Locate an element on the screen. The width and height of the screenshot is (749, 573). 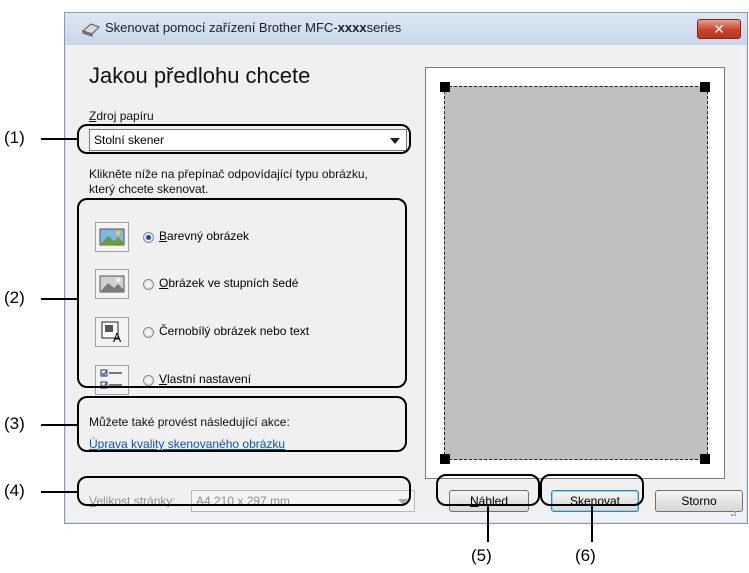
close-icon: ✕ is located at coordinates (719, 29).